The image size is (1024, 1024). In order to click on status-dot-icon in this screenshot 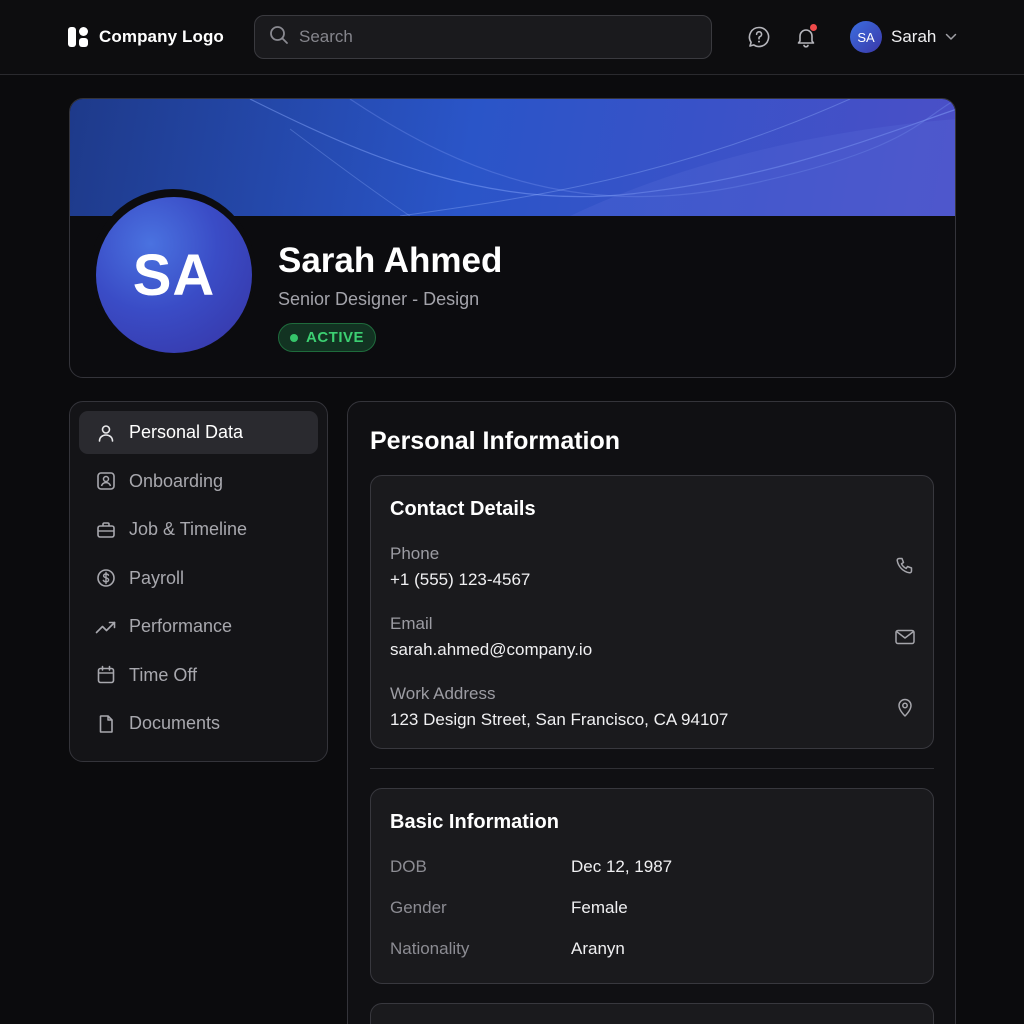, I will do `click(294, 337)`.